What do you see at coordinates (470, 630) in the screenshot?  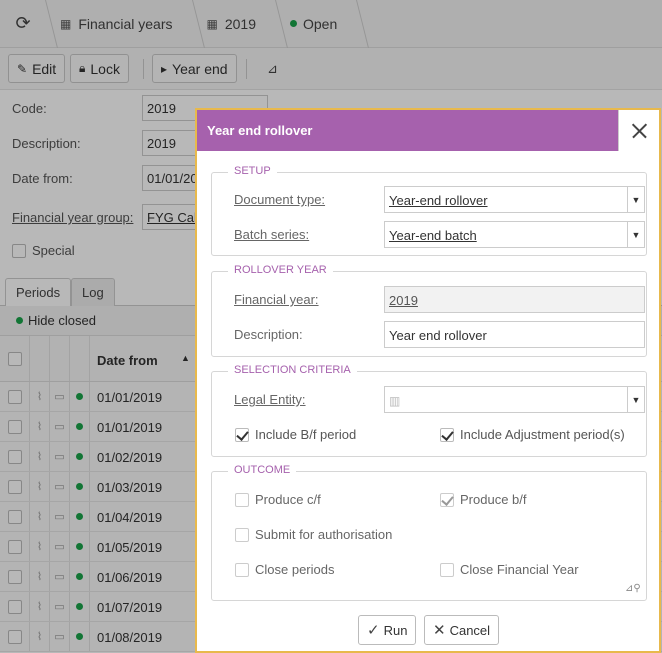 I see `cancel-label: Cancel` at bounding box center [470, 630].